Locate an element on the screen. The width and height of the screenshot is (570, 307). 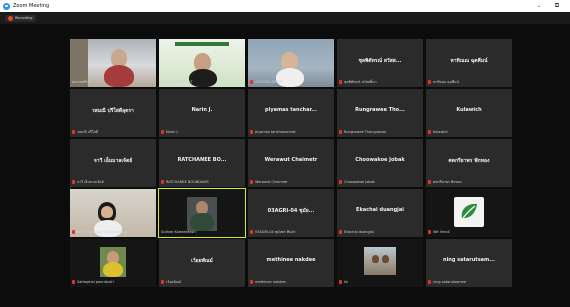
participant-name: methinee nakdee is located at coordinates (291, 260).